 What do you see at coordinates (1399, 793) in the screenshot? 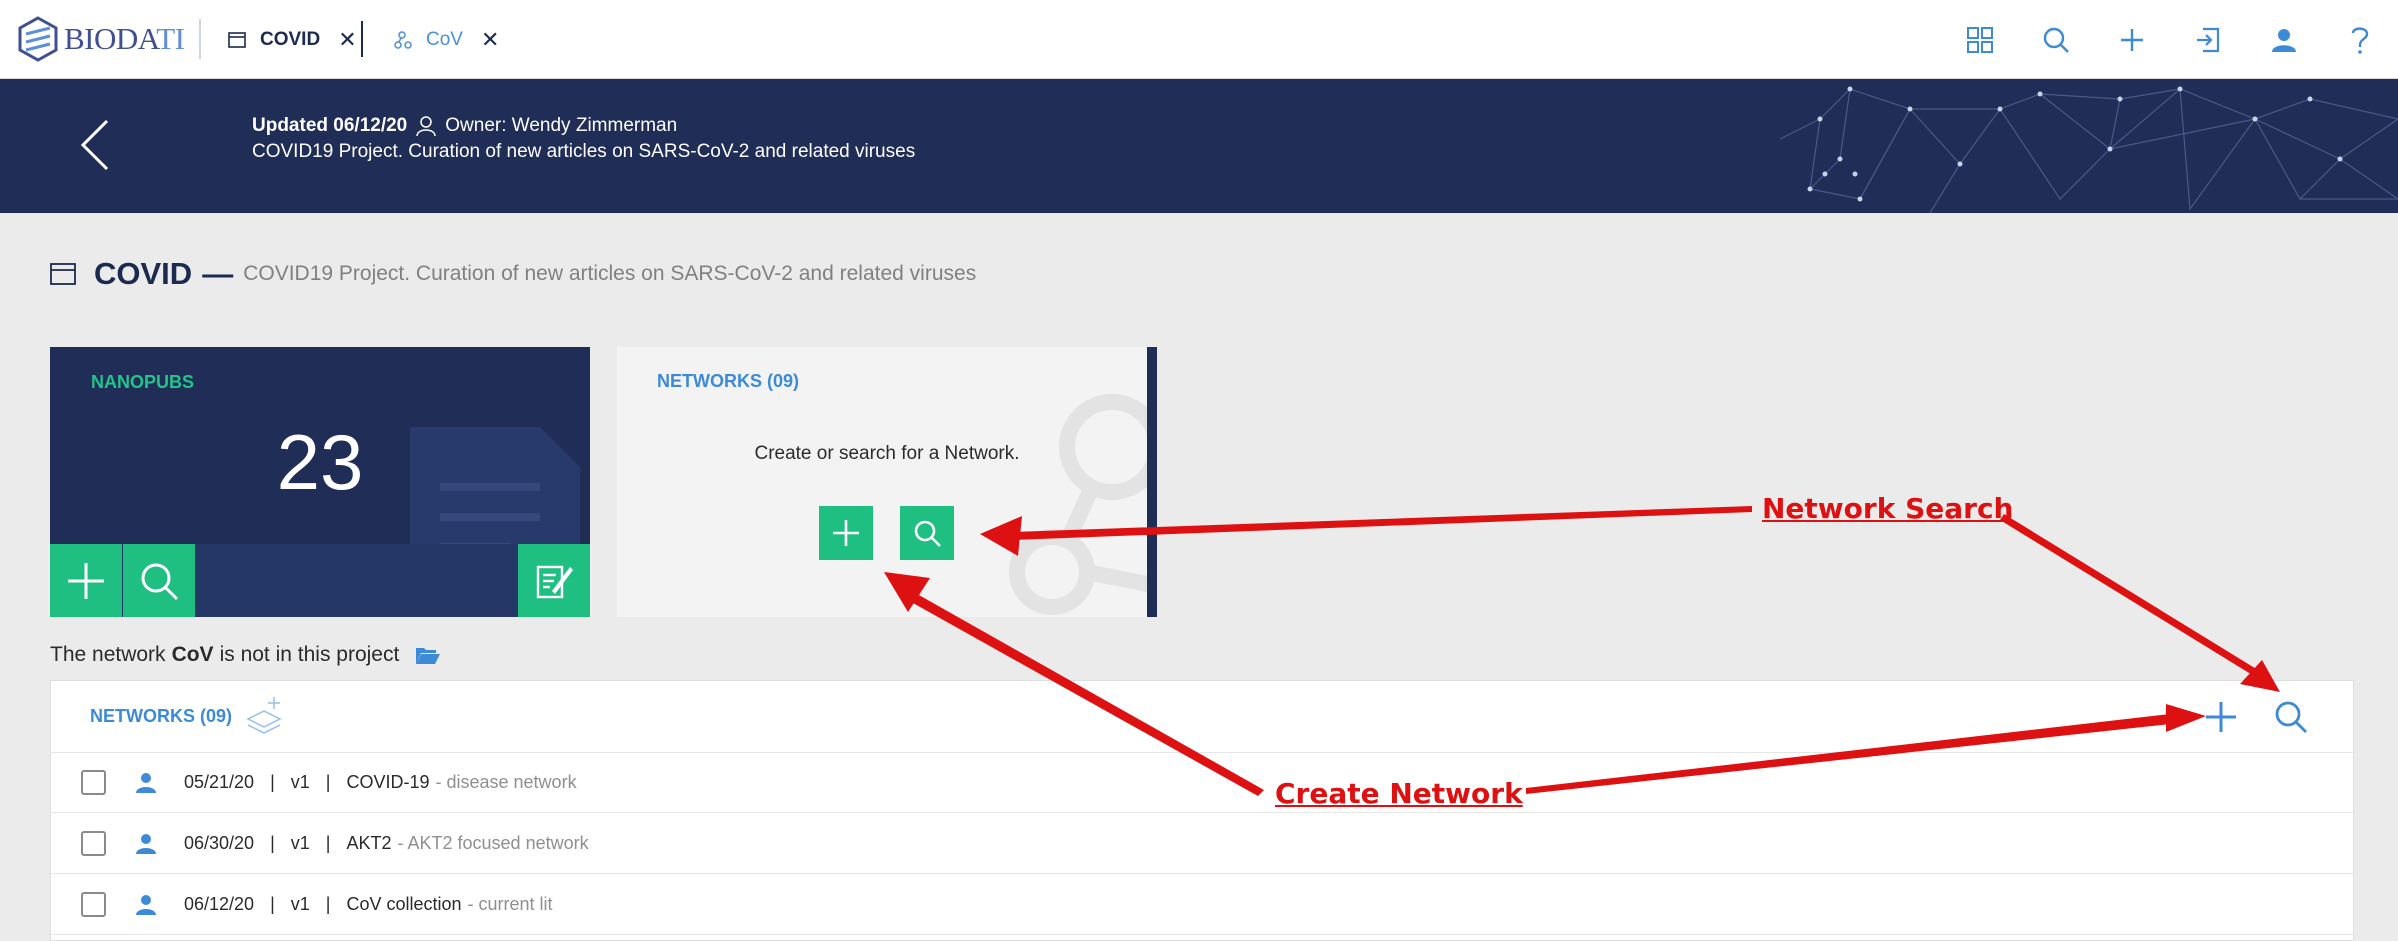
I see `create-network-annotation: Create Network` at bounding box center [1399, 793].